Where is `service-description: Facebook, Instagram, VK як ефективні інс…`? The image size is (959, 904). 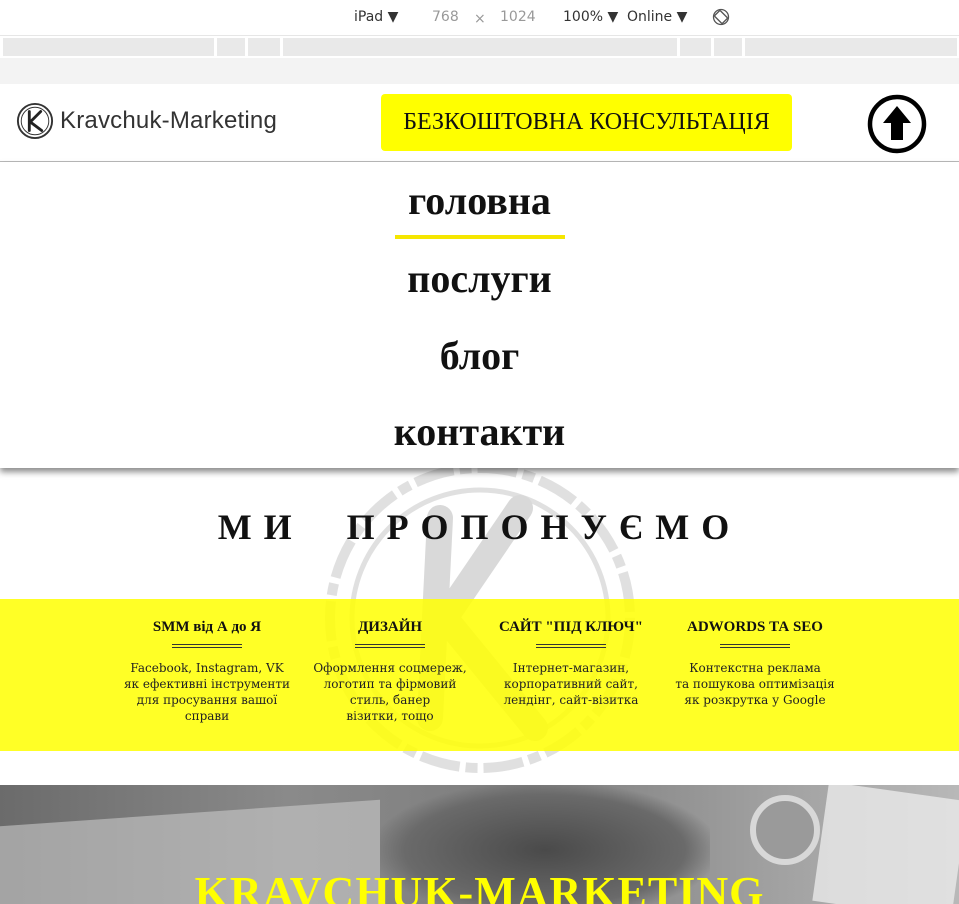
service-description: Facebook, Instagram, VK як ефективні інс… is located at coordinates (207, 692).